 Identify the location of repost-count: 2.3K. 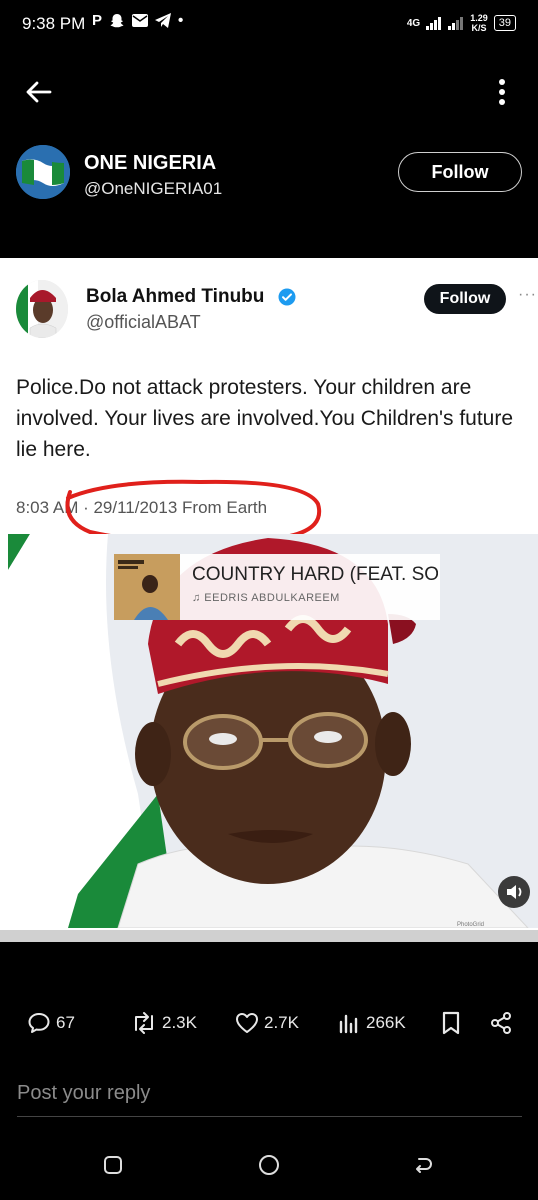
(179, 1022).